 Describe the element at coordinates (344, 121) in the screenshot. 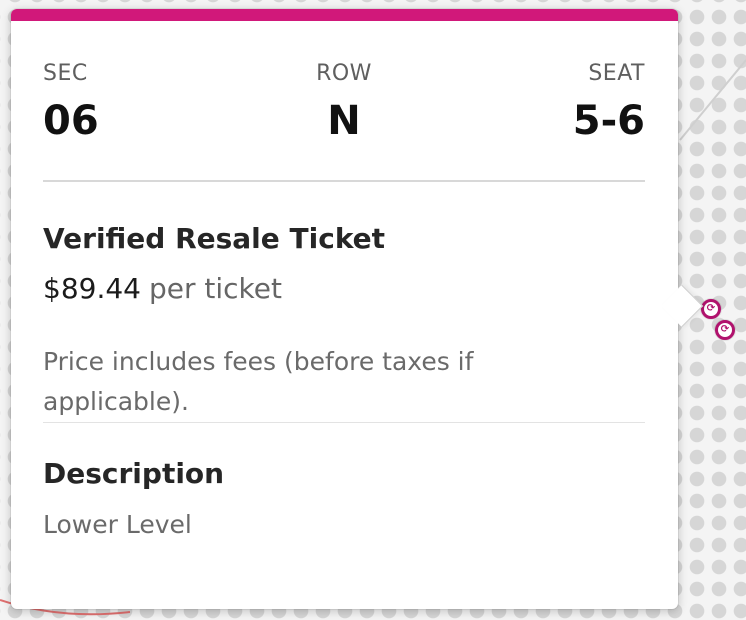

I see `row-value: N` at that location.